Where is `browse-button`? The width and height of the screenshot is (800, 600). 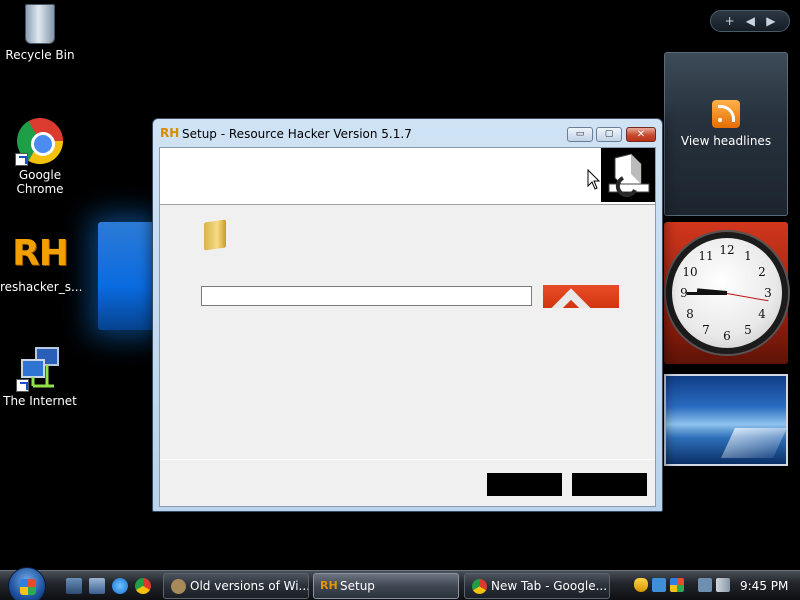
browse-button is located at coordinates (581, 296).